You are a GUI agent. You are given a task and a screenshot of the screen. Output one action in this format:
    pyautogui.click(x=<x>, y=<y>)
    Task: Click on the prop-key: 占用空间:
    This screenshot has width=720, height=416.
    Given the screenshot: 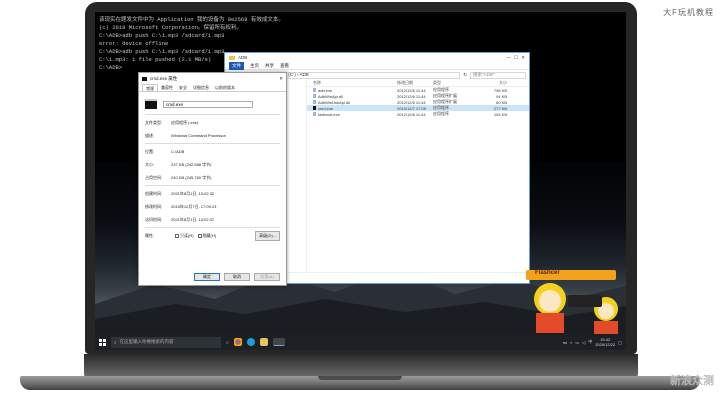 What is the action you would take?
    pyautogui.click(x=154, y=177)
    